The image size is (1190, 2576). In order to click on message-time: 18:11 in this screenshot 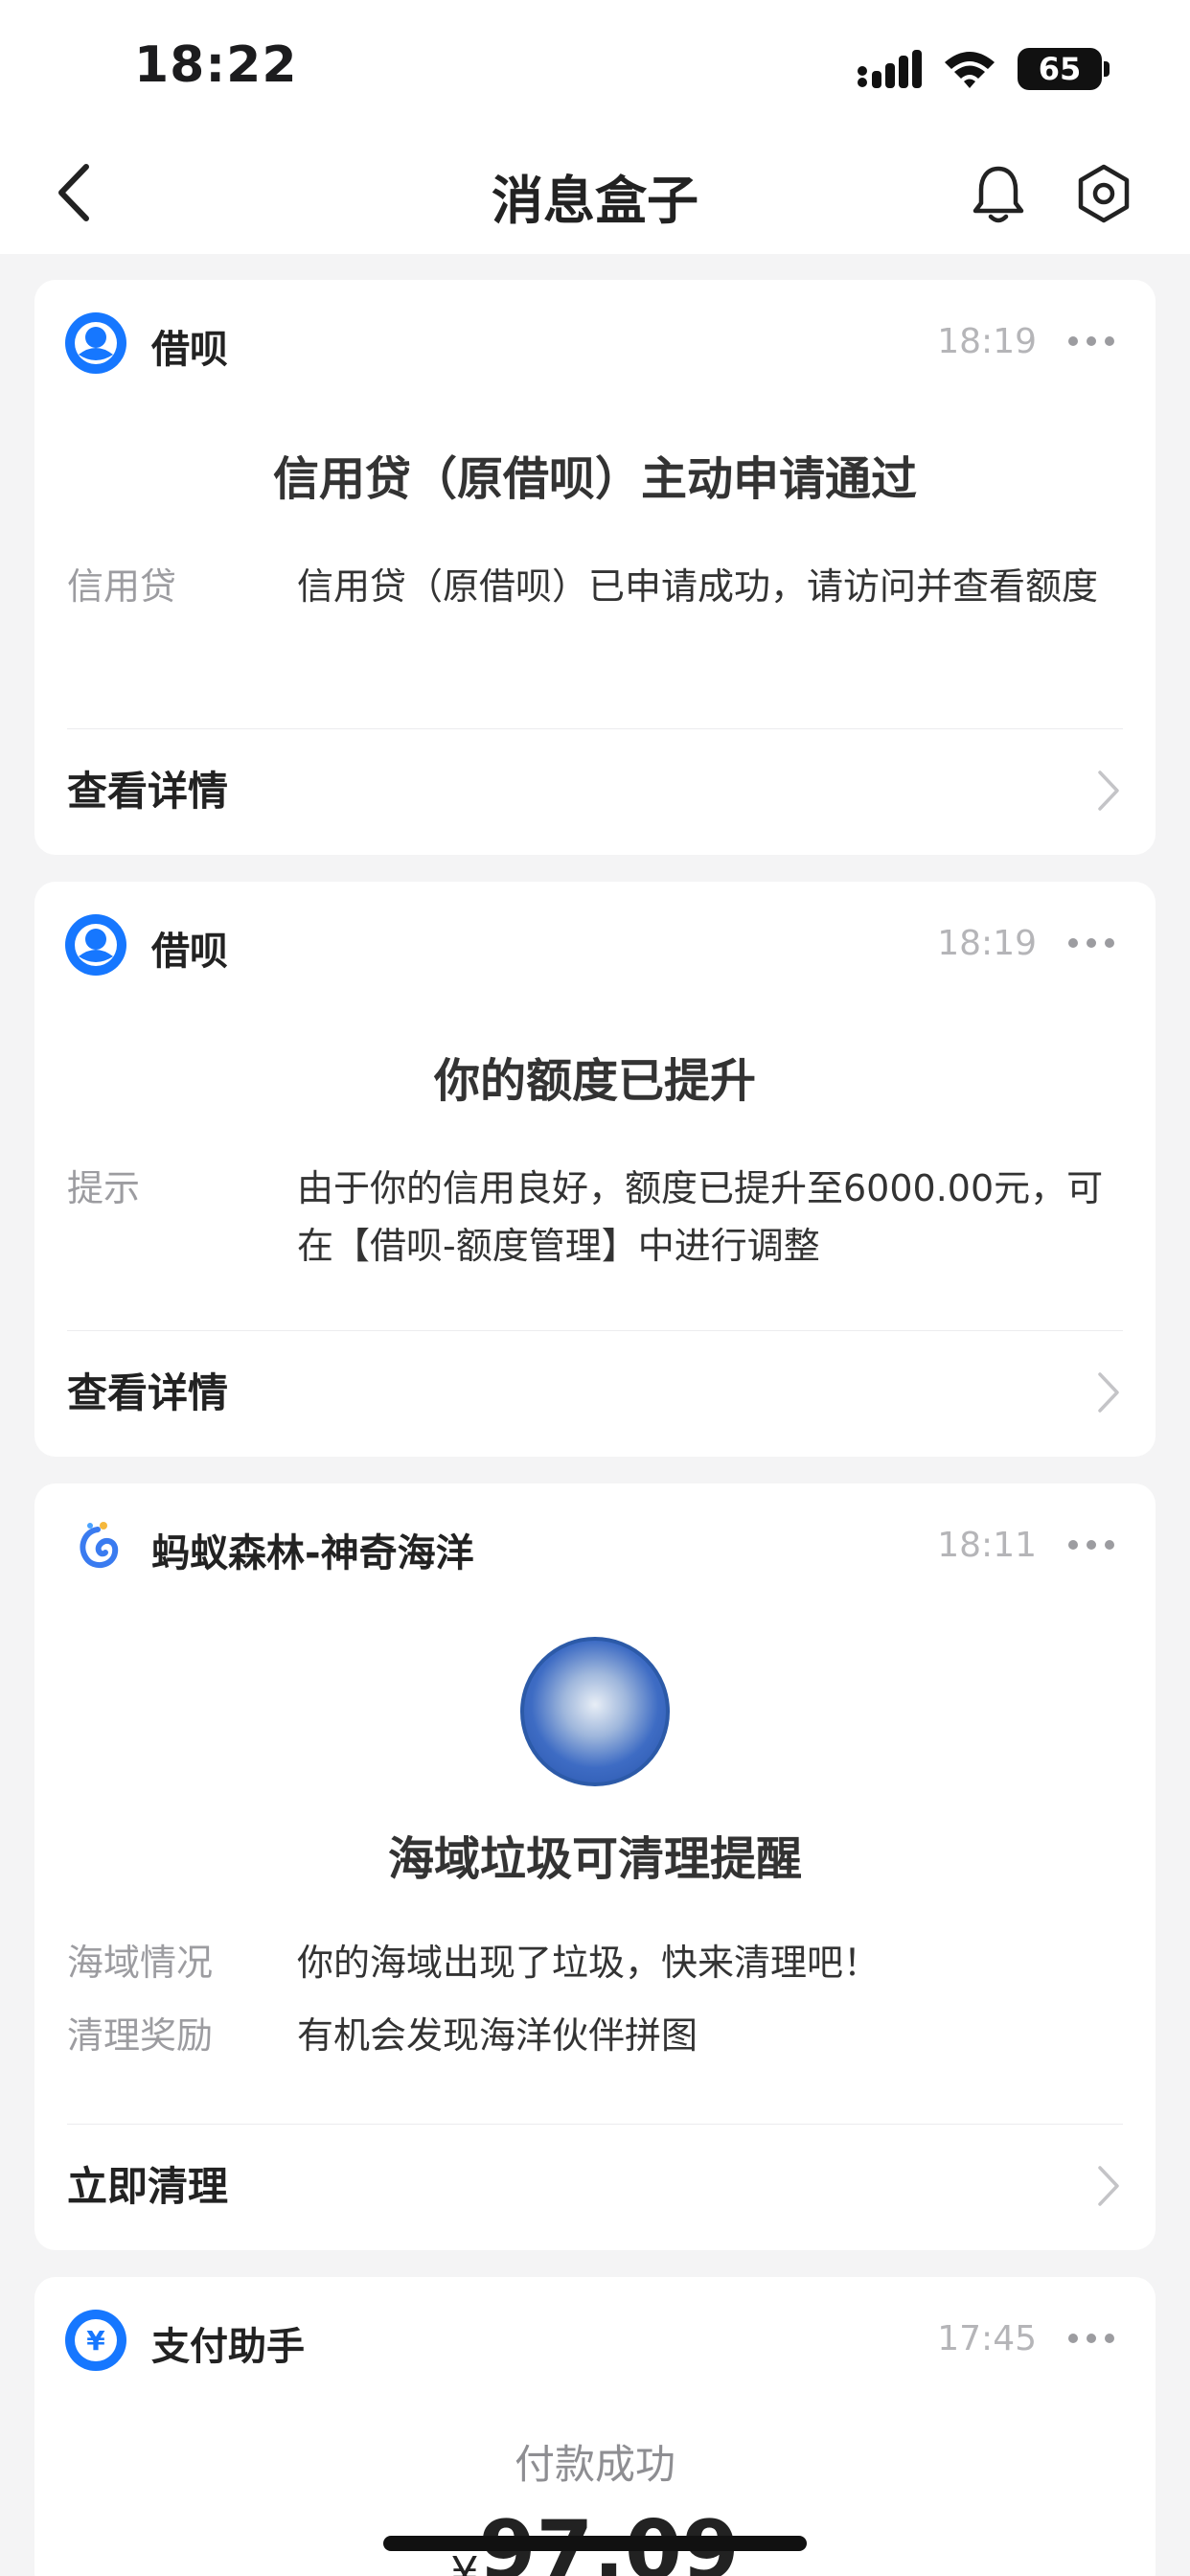, I will do `click(987, 1545)`.